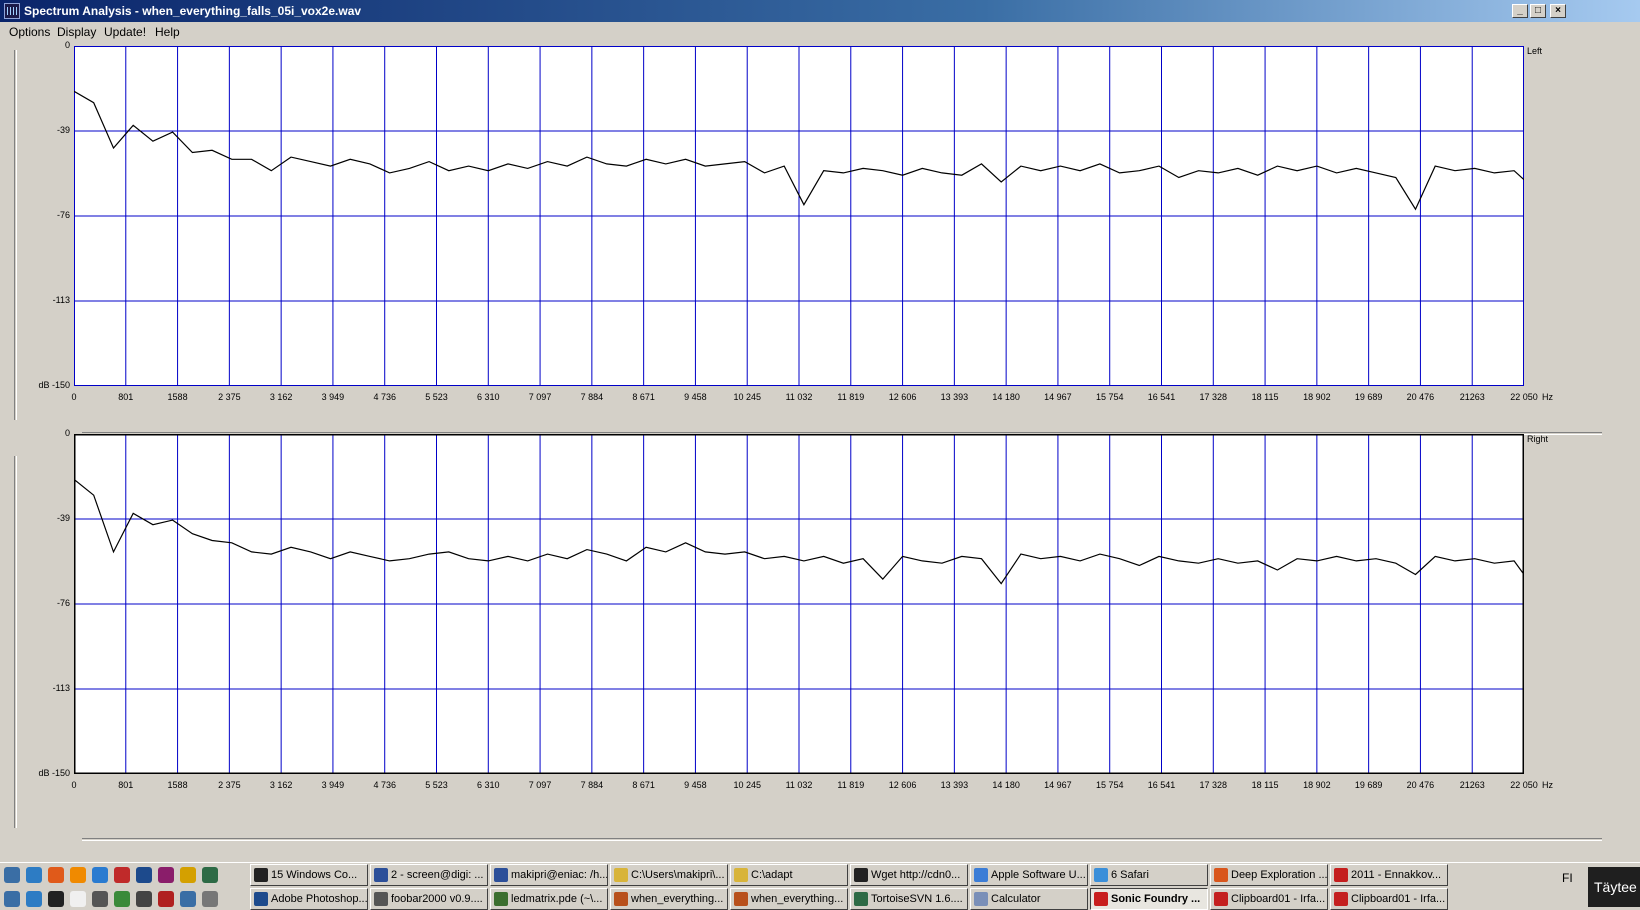 Image resolution: width=1640 pixels, height=910 pixels. Describe the element at coordinates (188, 875) in the screenshot. I see `illustrator-icon` at that location.